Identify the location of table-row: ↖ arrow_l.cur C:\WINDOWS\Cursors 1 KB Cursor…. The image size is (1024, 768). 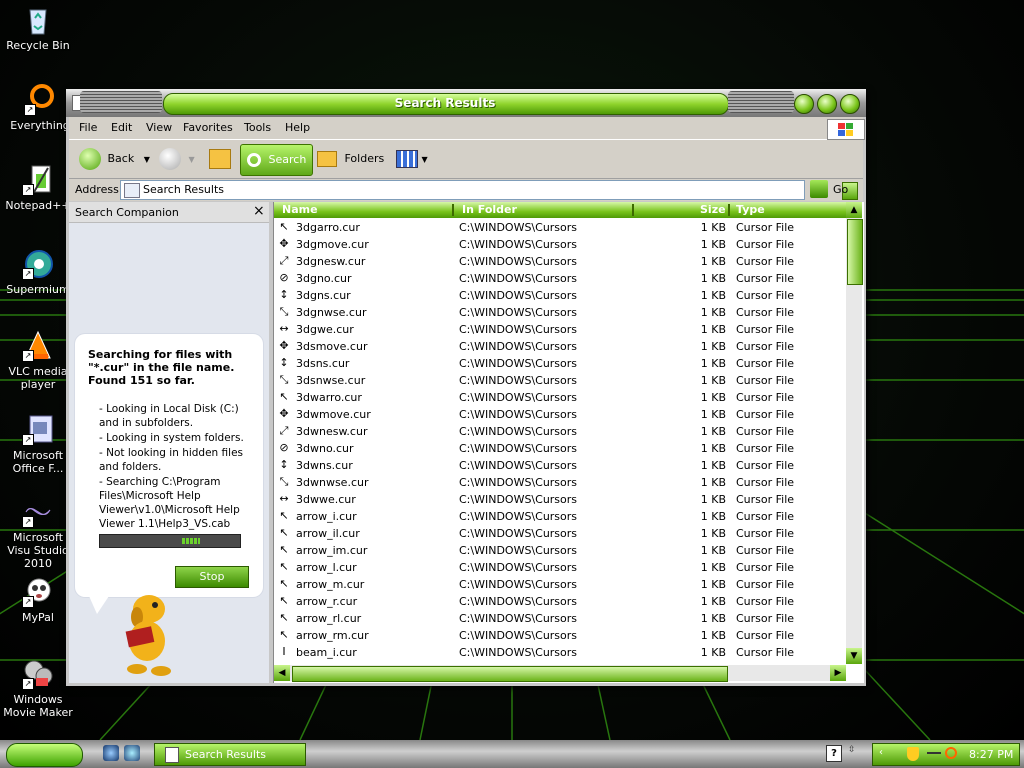
(560, 567).